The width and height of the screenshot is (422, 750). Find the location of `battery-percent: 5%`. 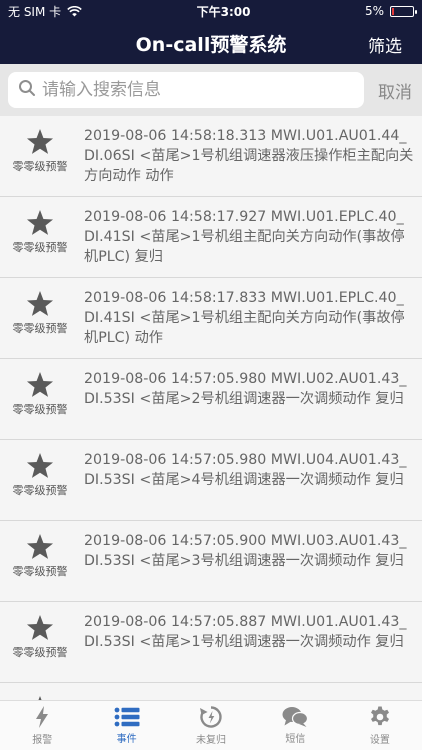

battery-percent: 5% is located at coordinates (374, 11).